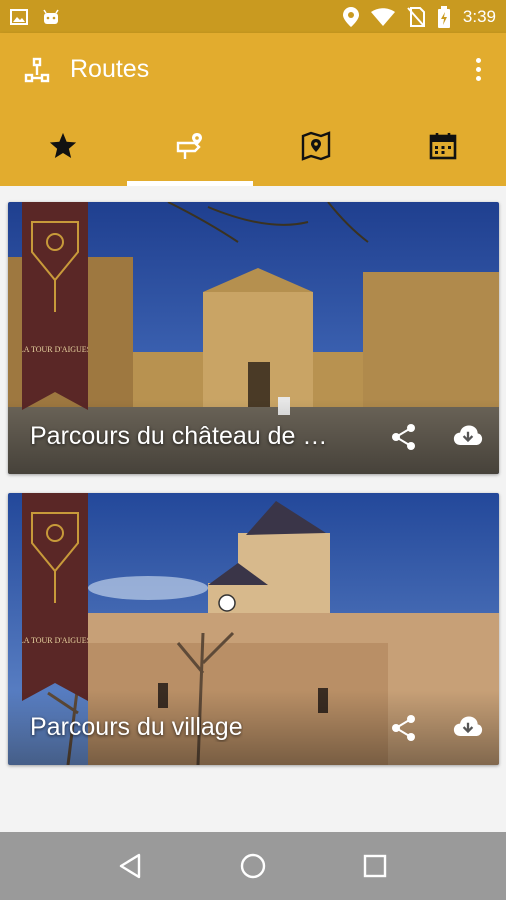 This screenshot has height=900, width=506. Describe the element at coordinates (382, 16) in the screenshot. I see `wifi-icon` at that location.